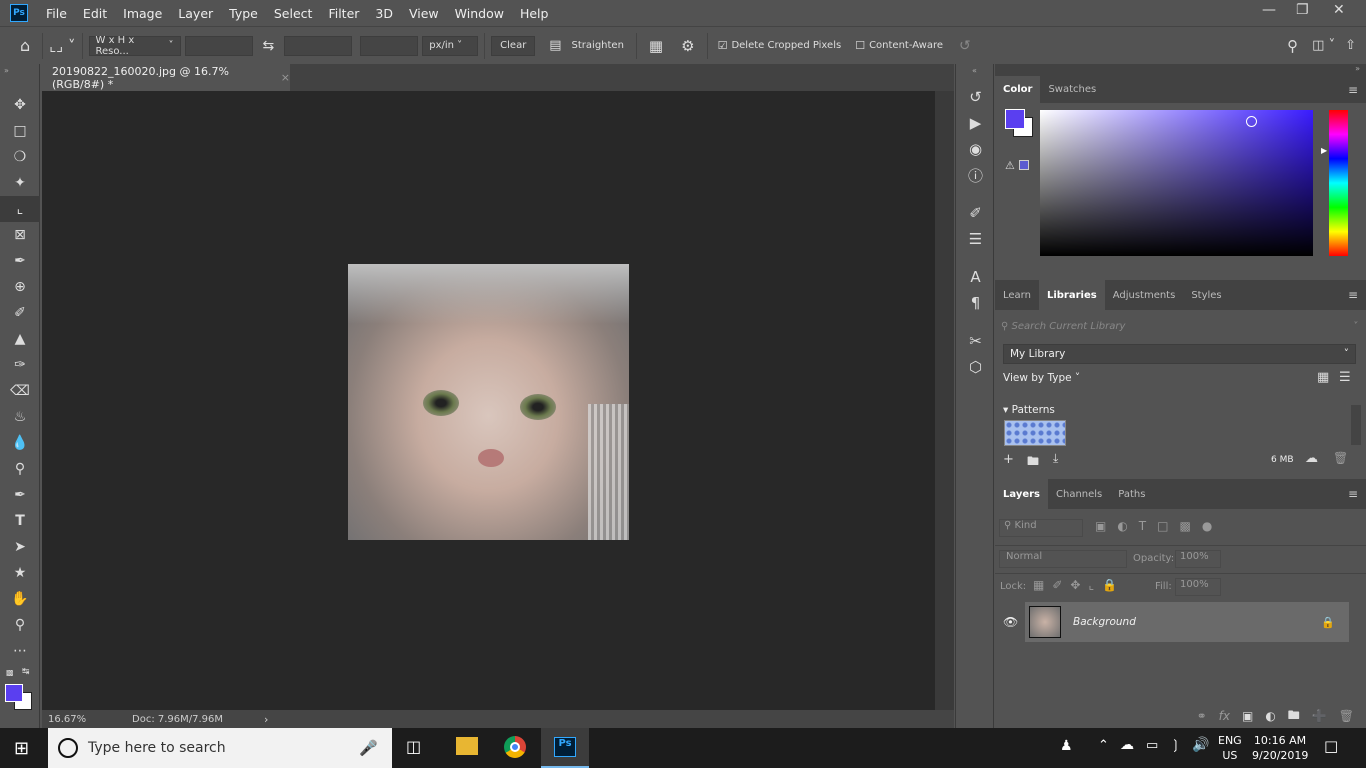  What do you see at coordinates (195, 13) in the screenshot?
I see `menu-layer: Layer` at bounding box center [195, 13].